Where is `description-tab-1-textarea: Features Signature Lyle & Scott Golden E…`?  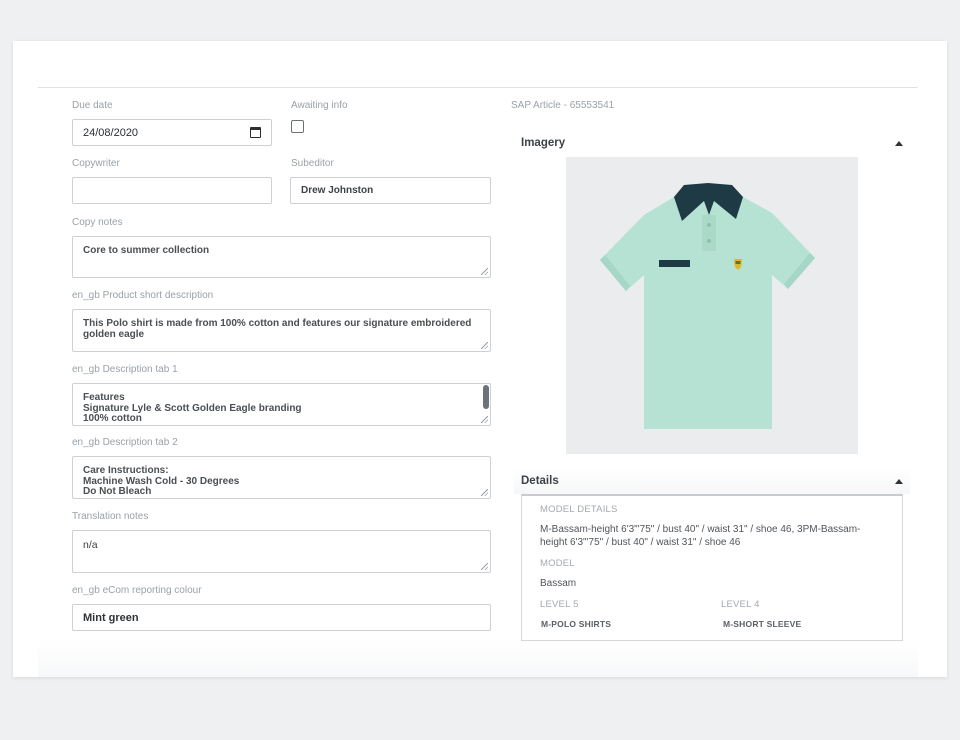 description-tab-1-textarea: Features Signature Lyle & Scott Golden E… is located at coordinates (281, 404).